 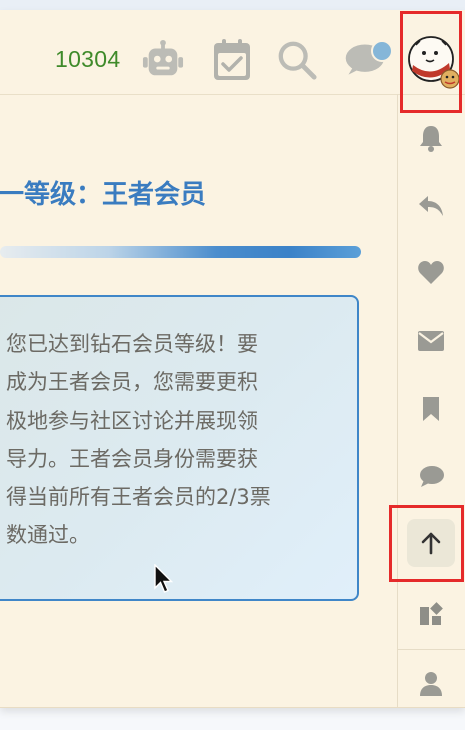 I want to click on right-sidebar, so click(x=431, y=400).